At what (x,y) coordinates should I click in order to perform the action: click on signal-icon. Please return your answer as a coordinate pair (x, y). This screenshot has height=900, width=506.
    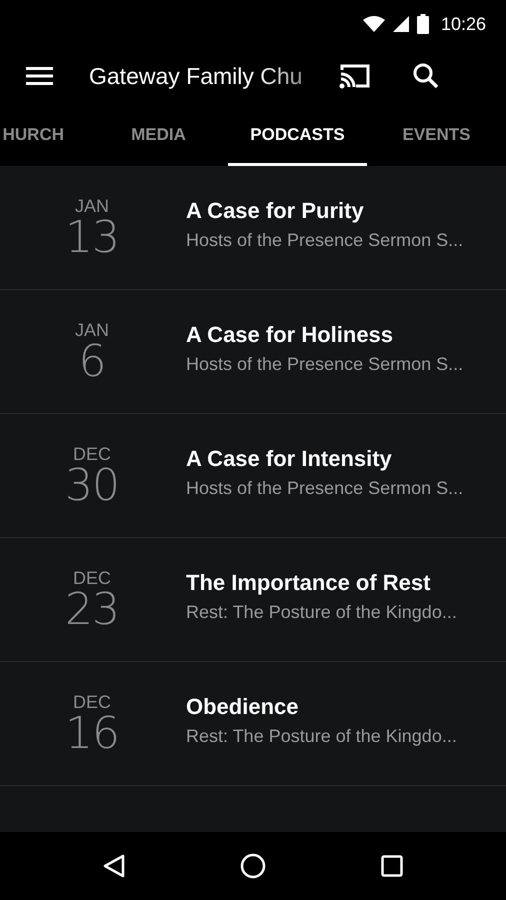
    Looking at the image, I should click on (400, 24).